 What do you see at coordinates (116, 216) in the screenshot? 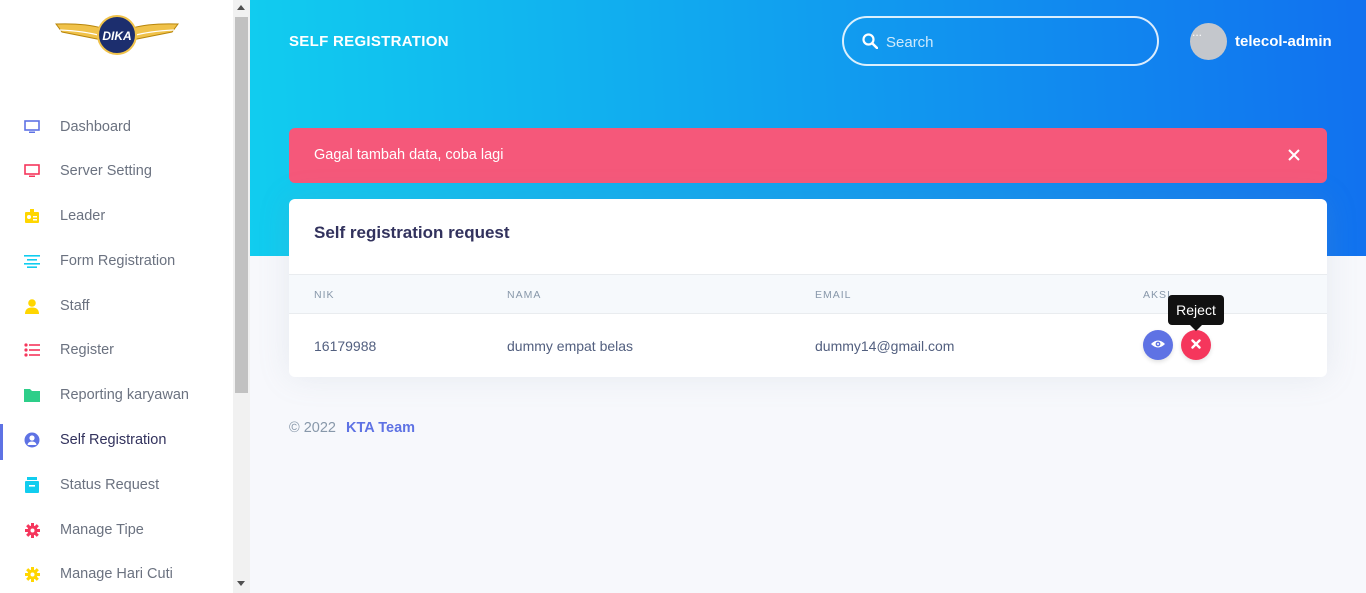
I see `sidebar-item-leader: Leader` at bounding box center [116, 216].